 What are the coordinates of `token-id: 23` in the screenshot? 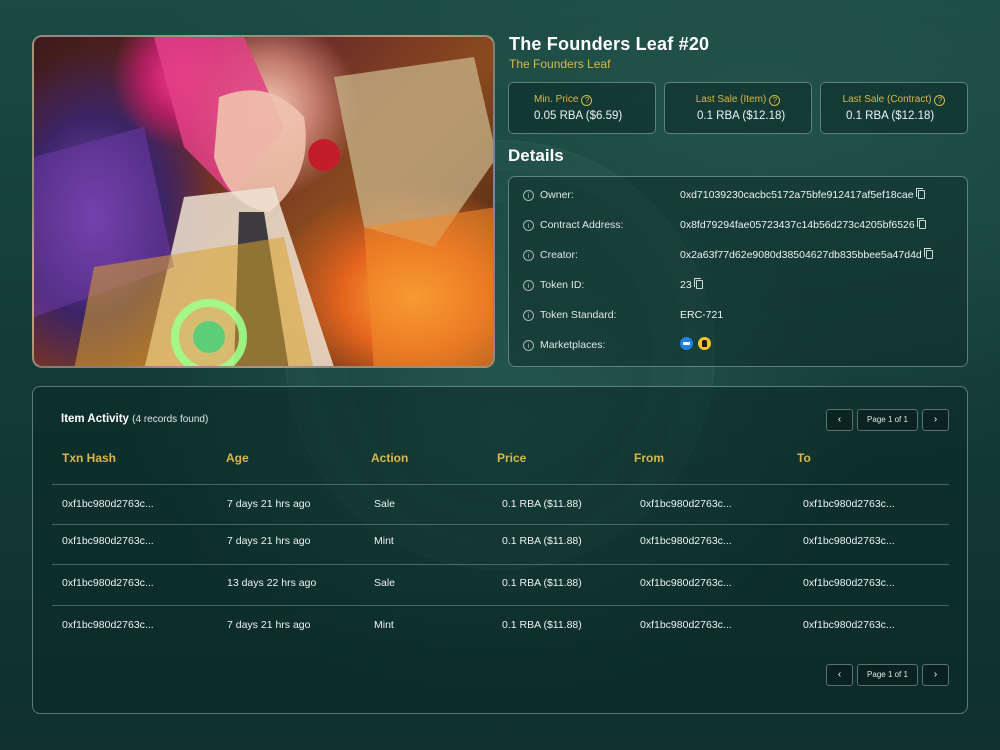 It's located at (686, 285).